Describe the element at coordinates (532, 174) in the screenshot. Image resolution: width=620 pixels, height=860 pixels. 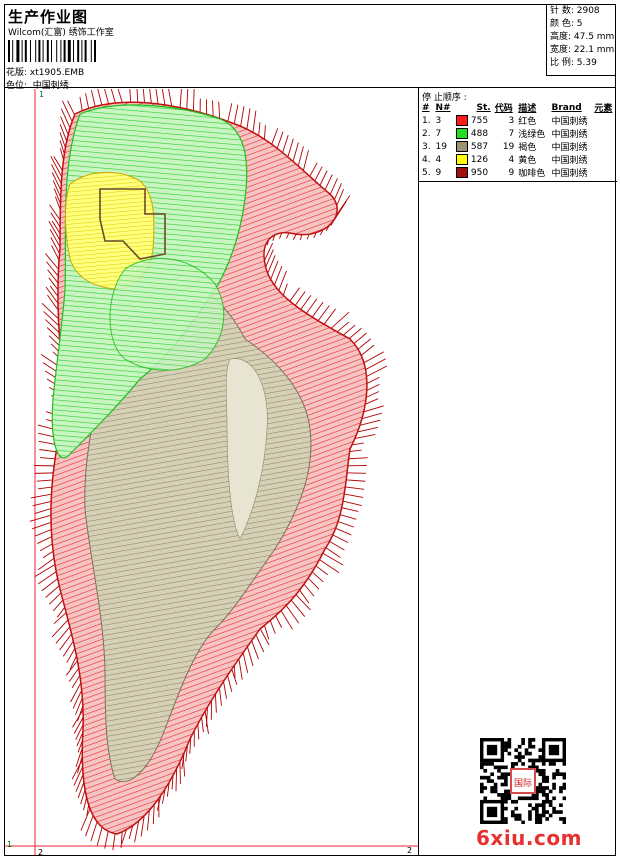
I see `cell-desc: 咖啡色` at that location.